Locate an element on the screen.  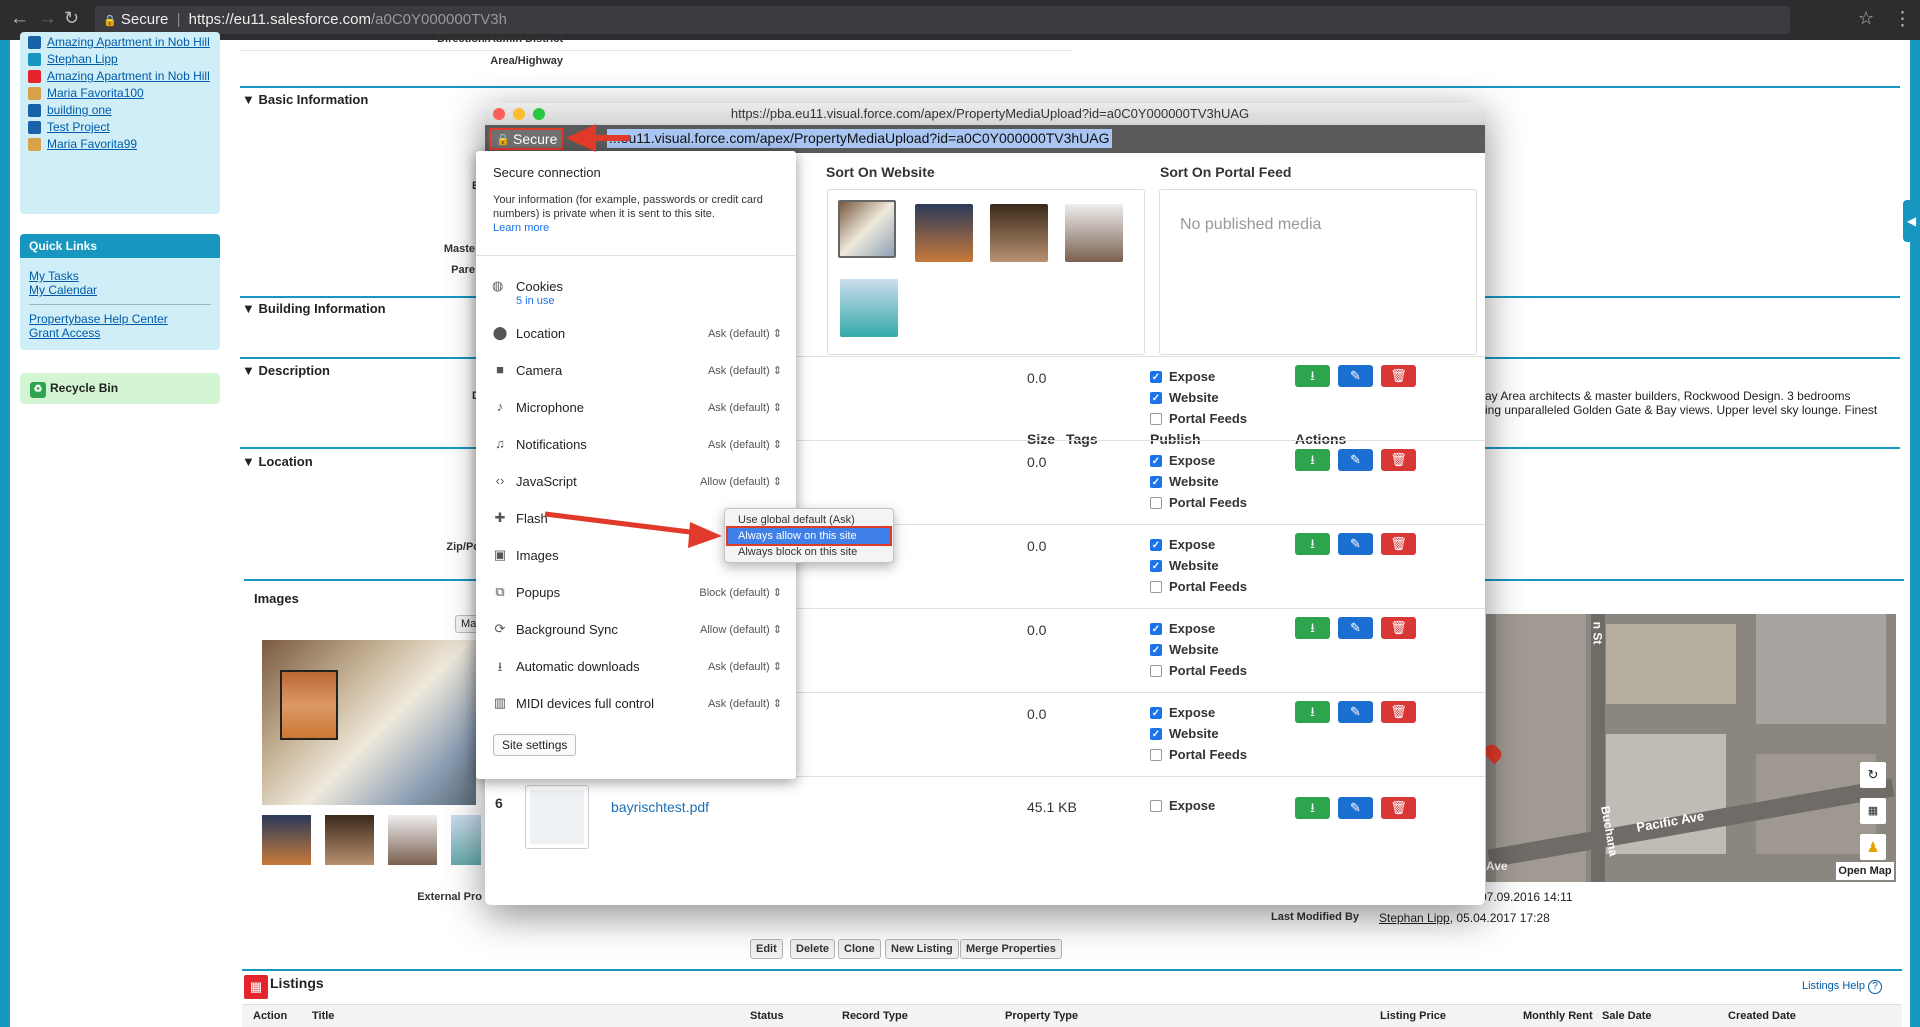
recent-item: Maria Favorita100 is located at coordinates (120, 93).